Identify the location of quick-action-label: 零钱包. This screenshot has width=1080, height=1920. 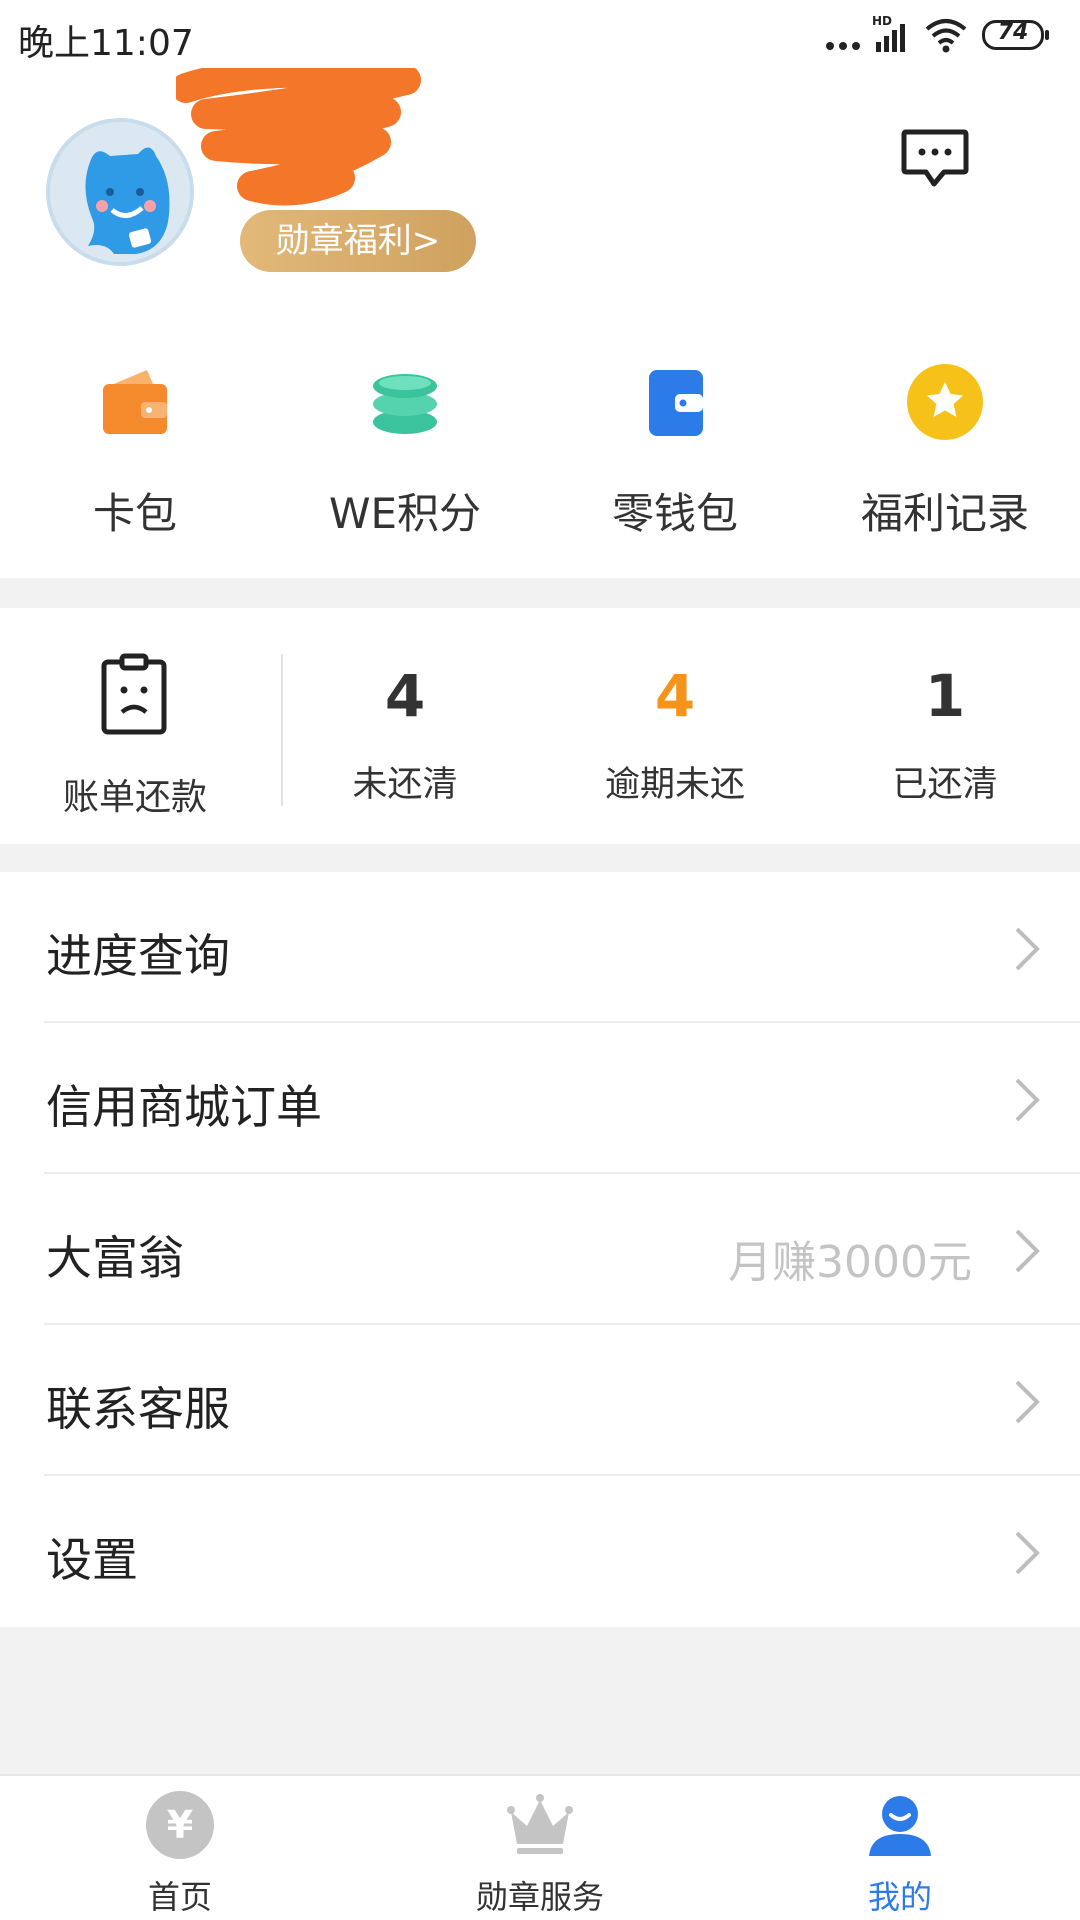
(674, 513).